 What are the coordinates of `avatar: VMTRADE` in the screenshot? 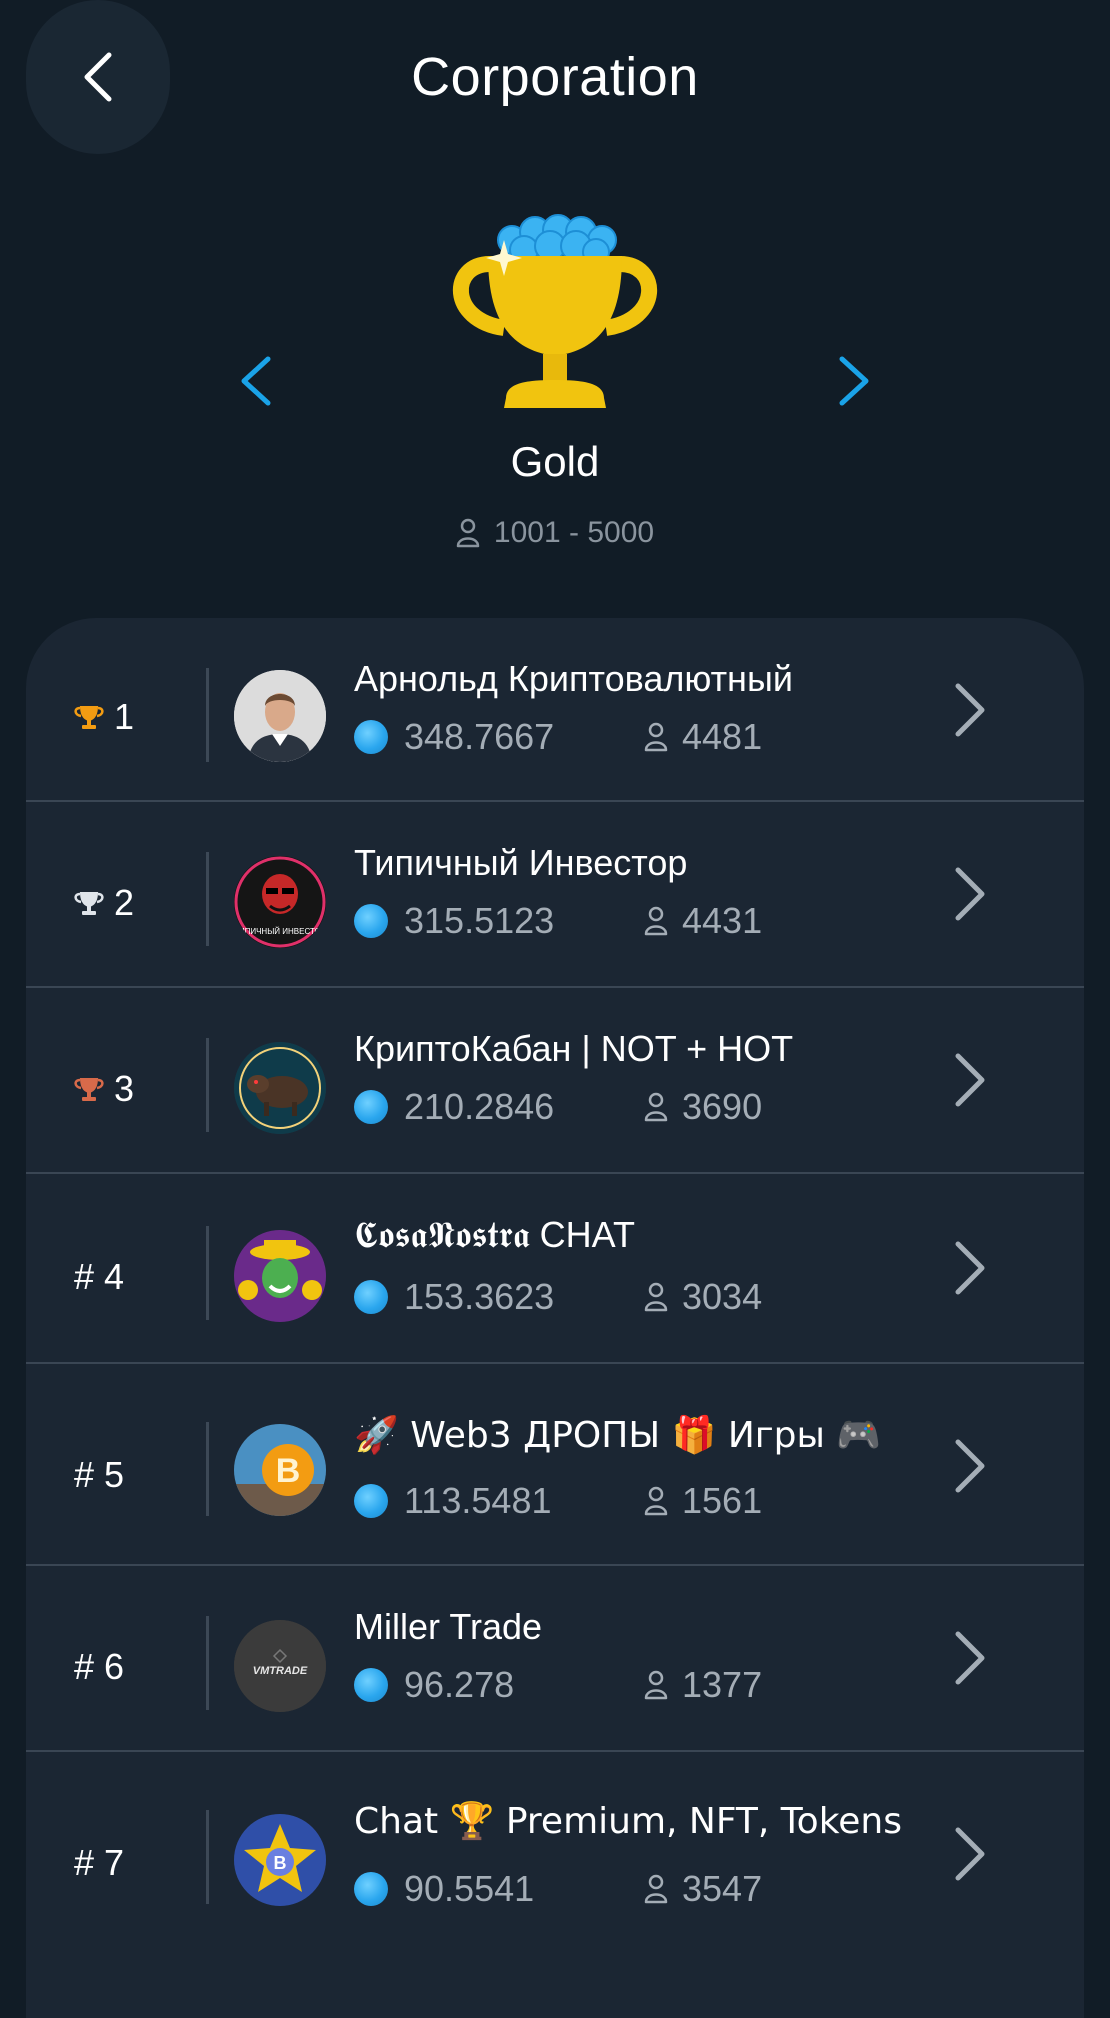 It's located at (280, 1666).